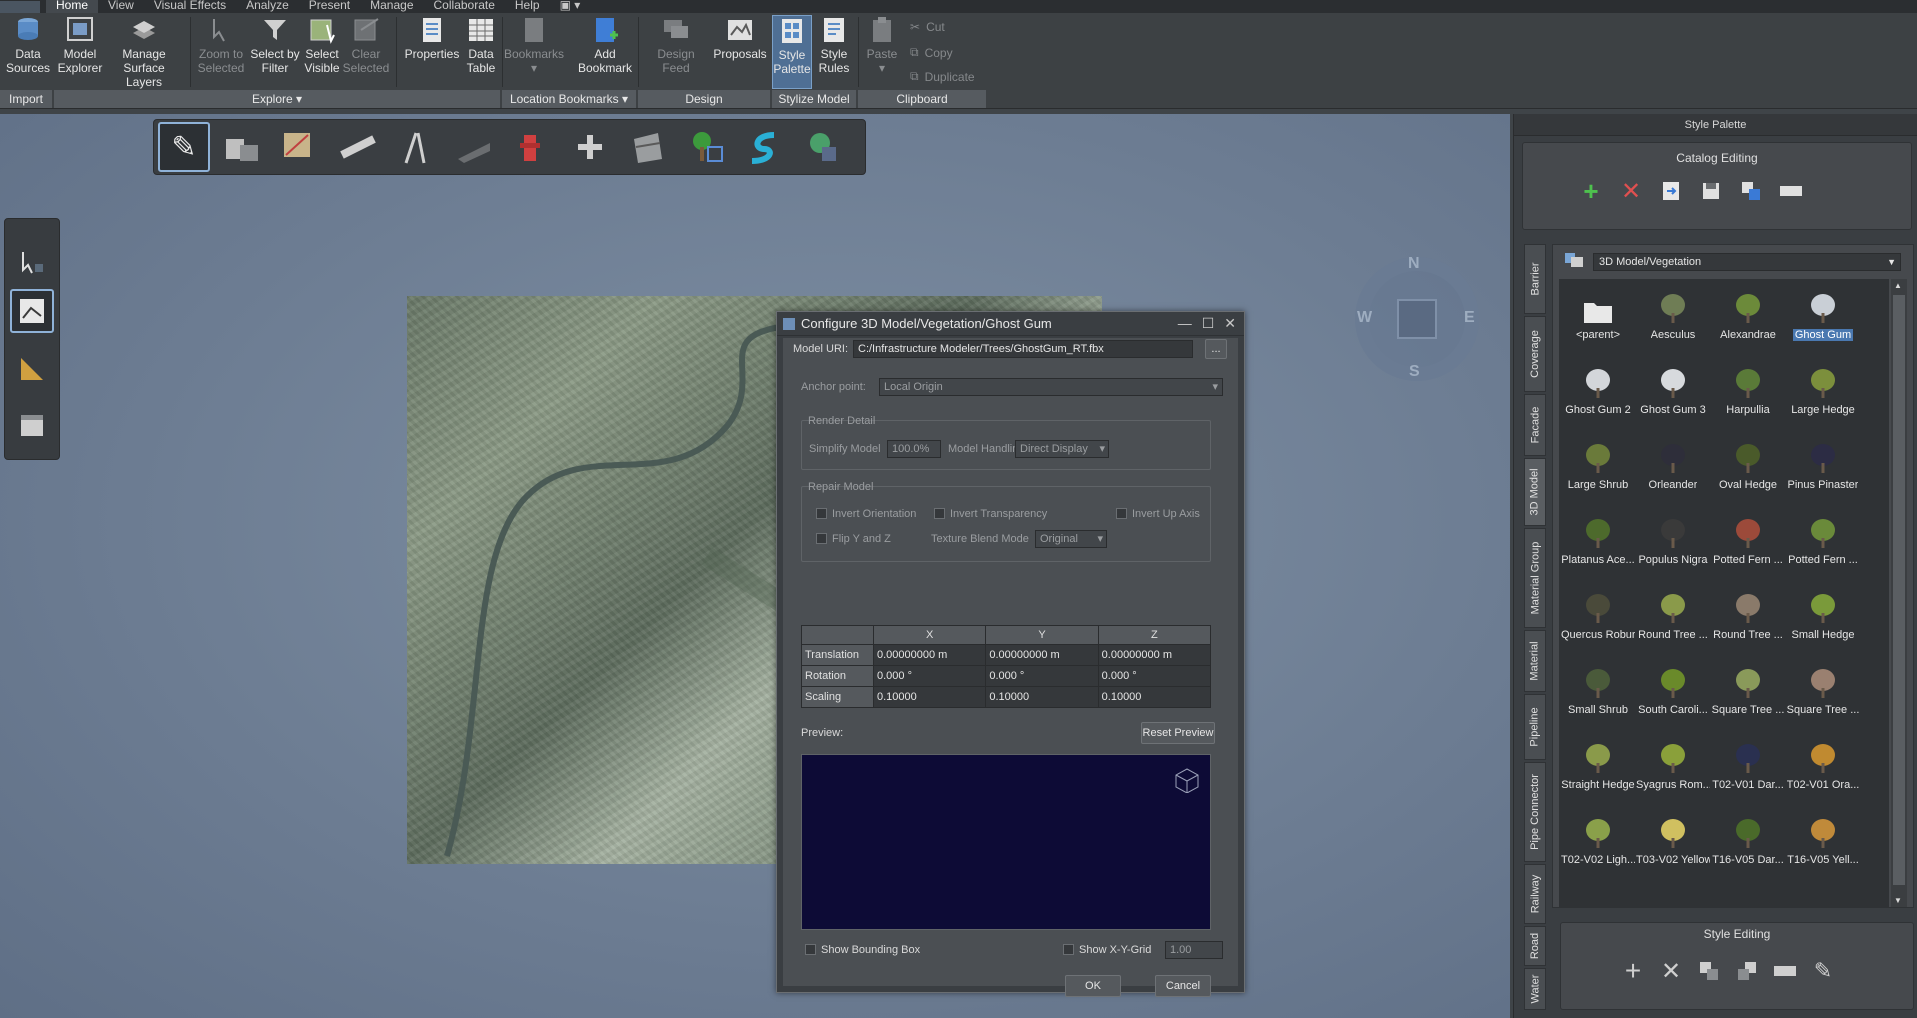 The height and width of the screenshot is (1018, 1917). What do you see at coordinates (927, 27) in the screenshot?
I see `cut-button: ✂ Cut` at bounding box center [927, 27].